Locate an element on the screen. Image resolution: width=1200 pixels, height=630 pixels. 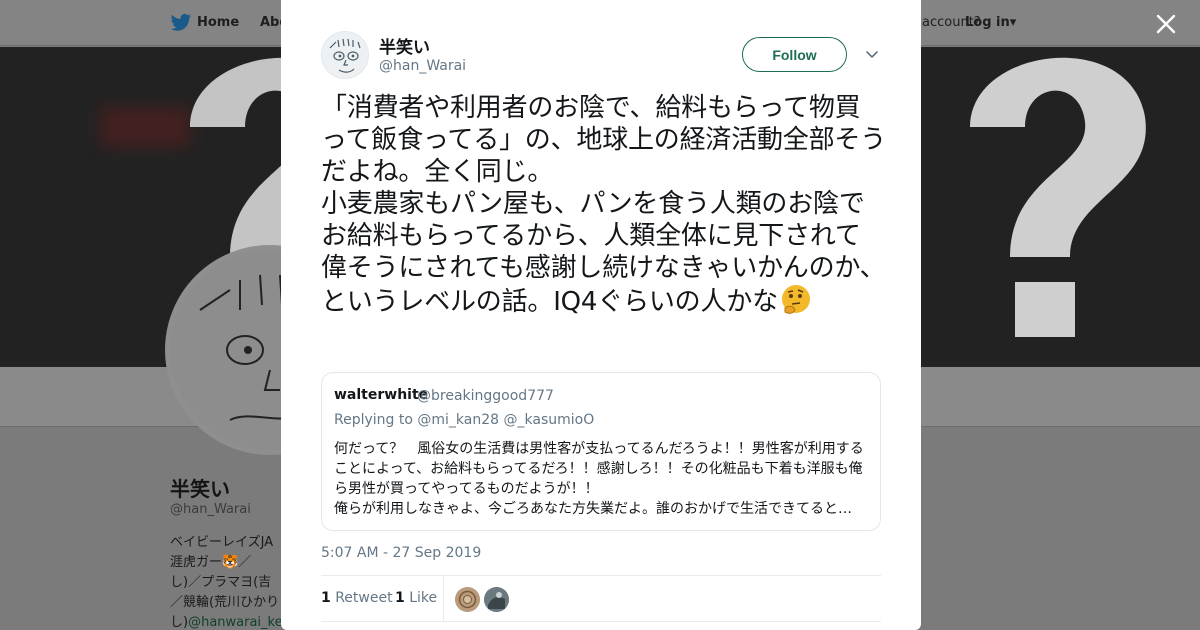
avatar-sketch-icon is located at coordinates (345, 55).